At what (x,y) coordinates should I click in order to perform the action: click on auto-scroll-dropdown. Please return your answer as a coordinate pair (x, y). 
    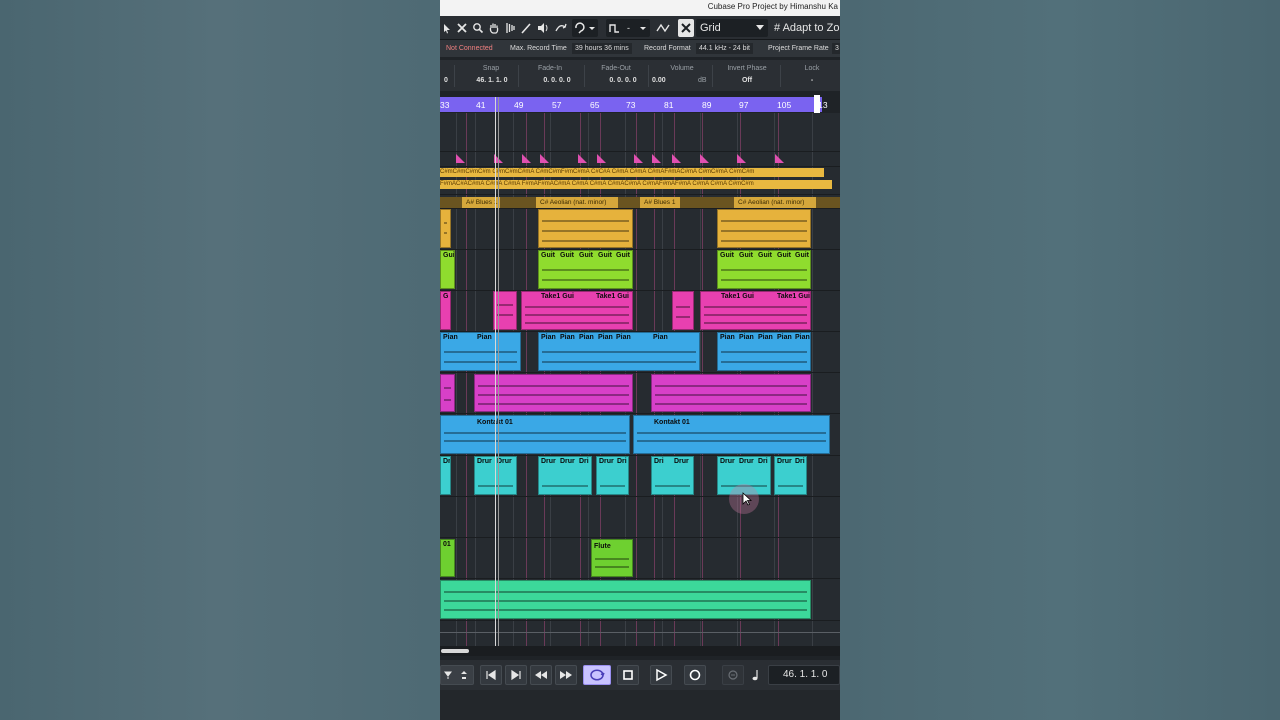
    Looking at the image, I should click on (585, 28).